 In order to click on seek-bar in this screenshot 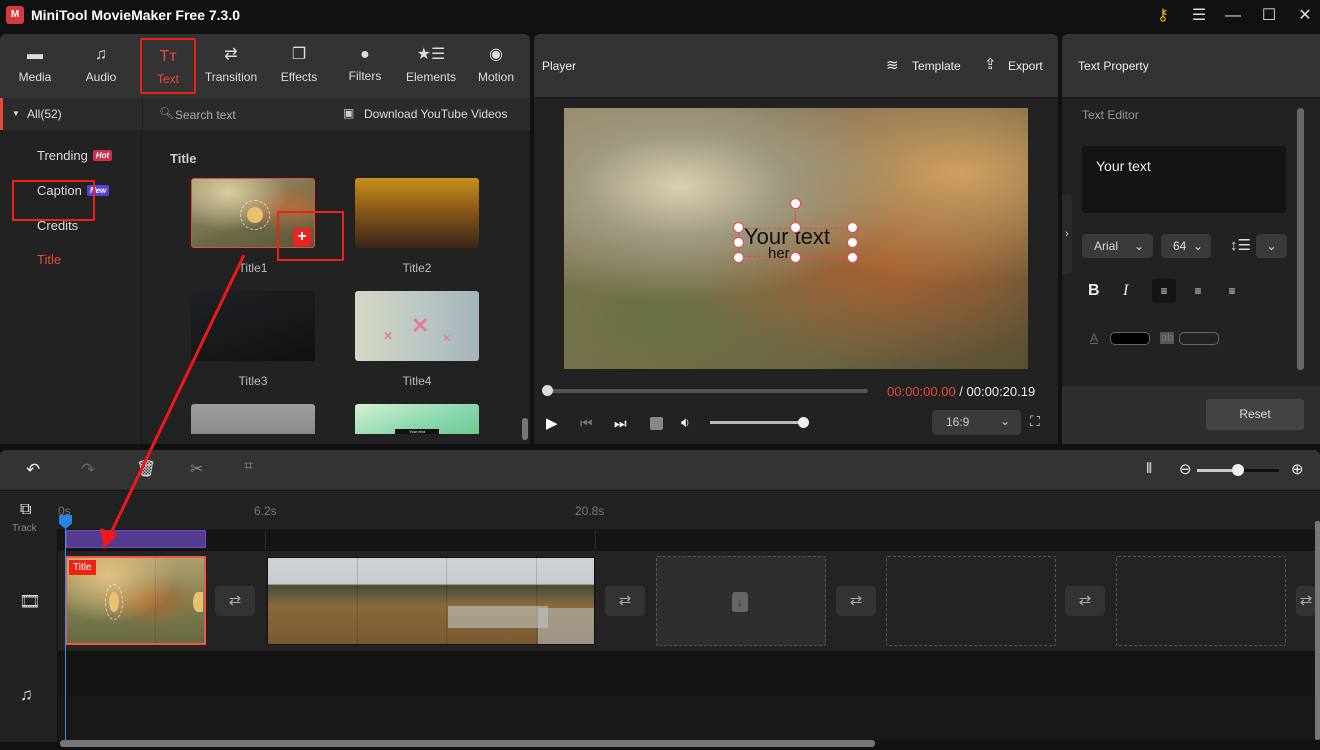, I will do `click(707, 391)`.